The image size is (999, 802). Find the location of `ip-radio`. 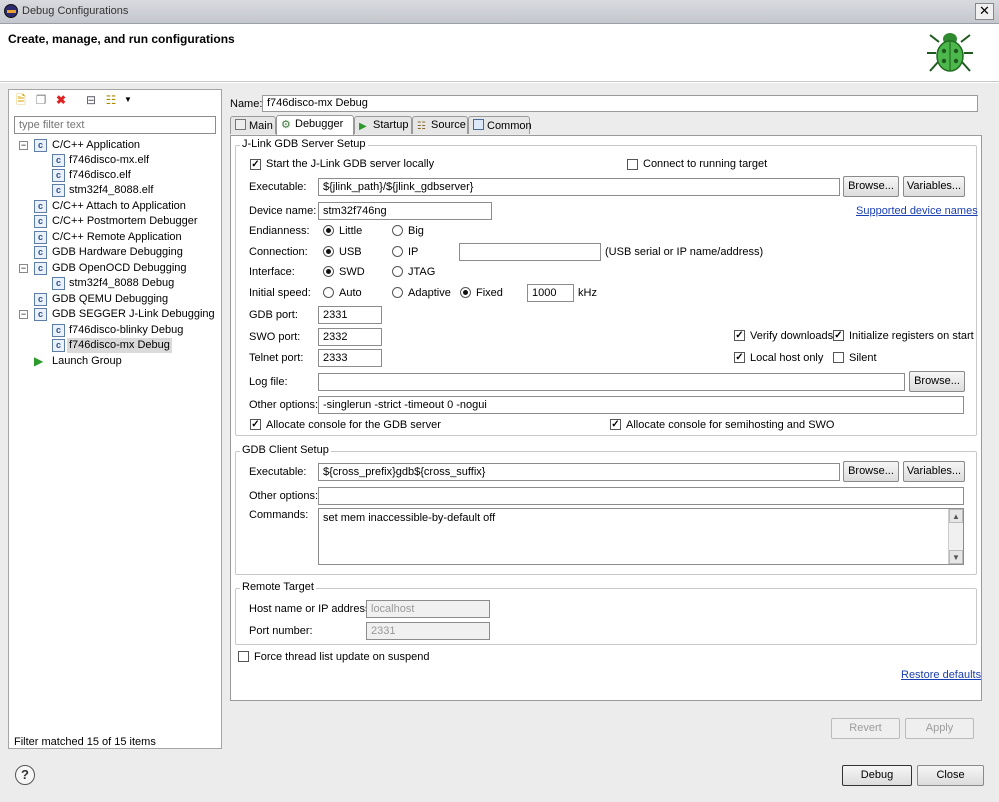

ip-radio is located at coordinates (397, 251).